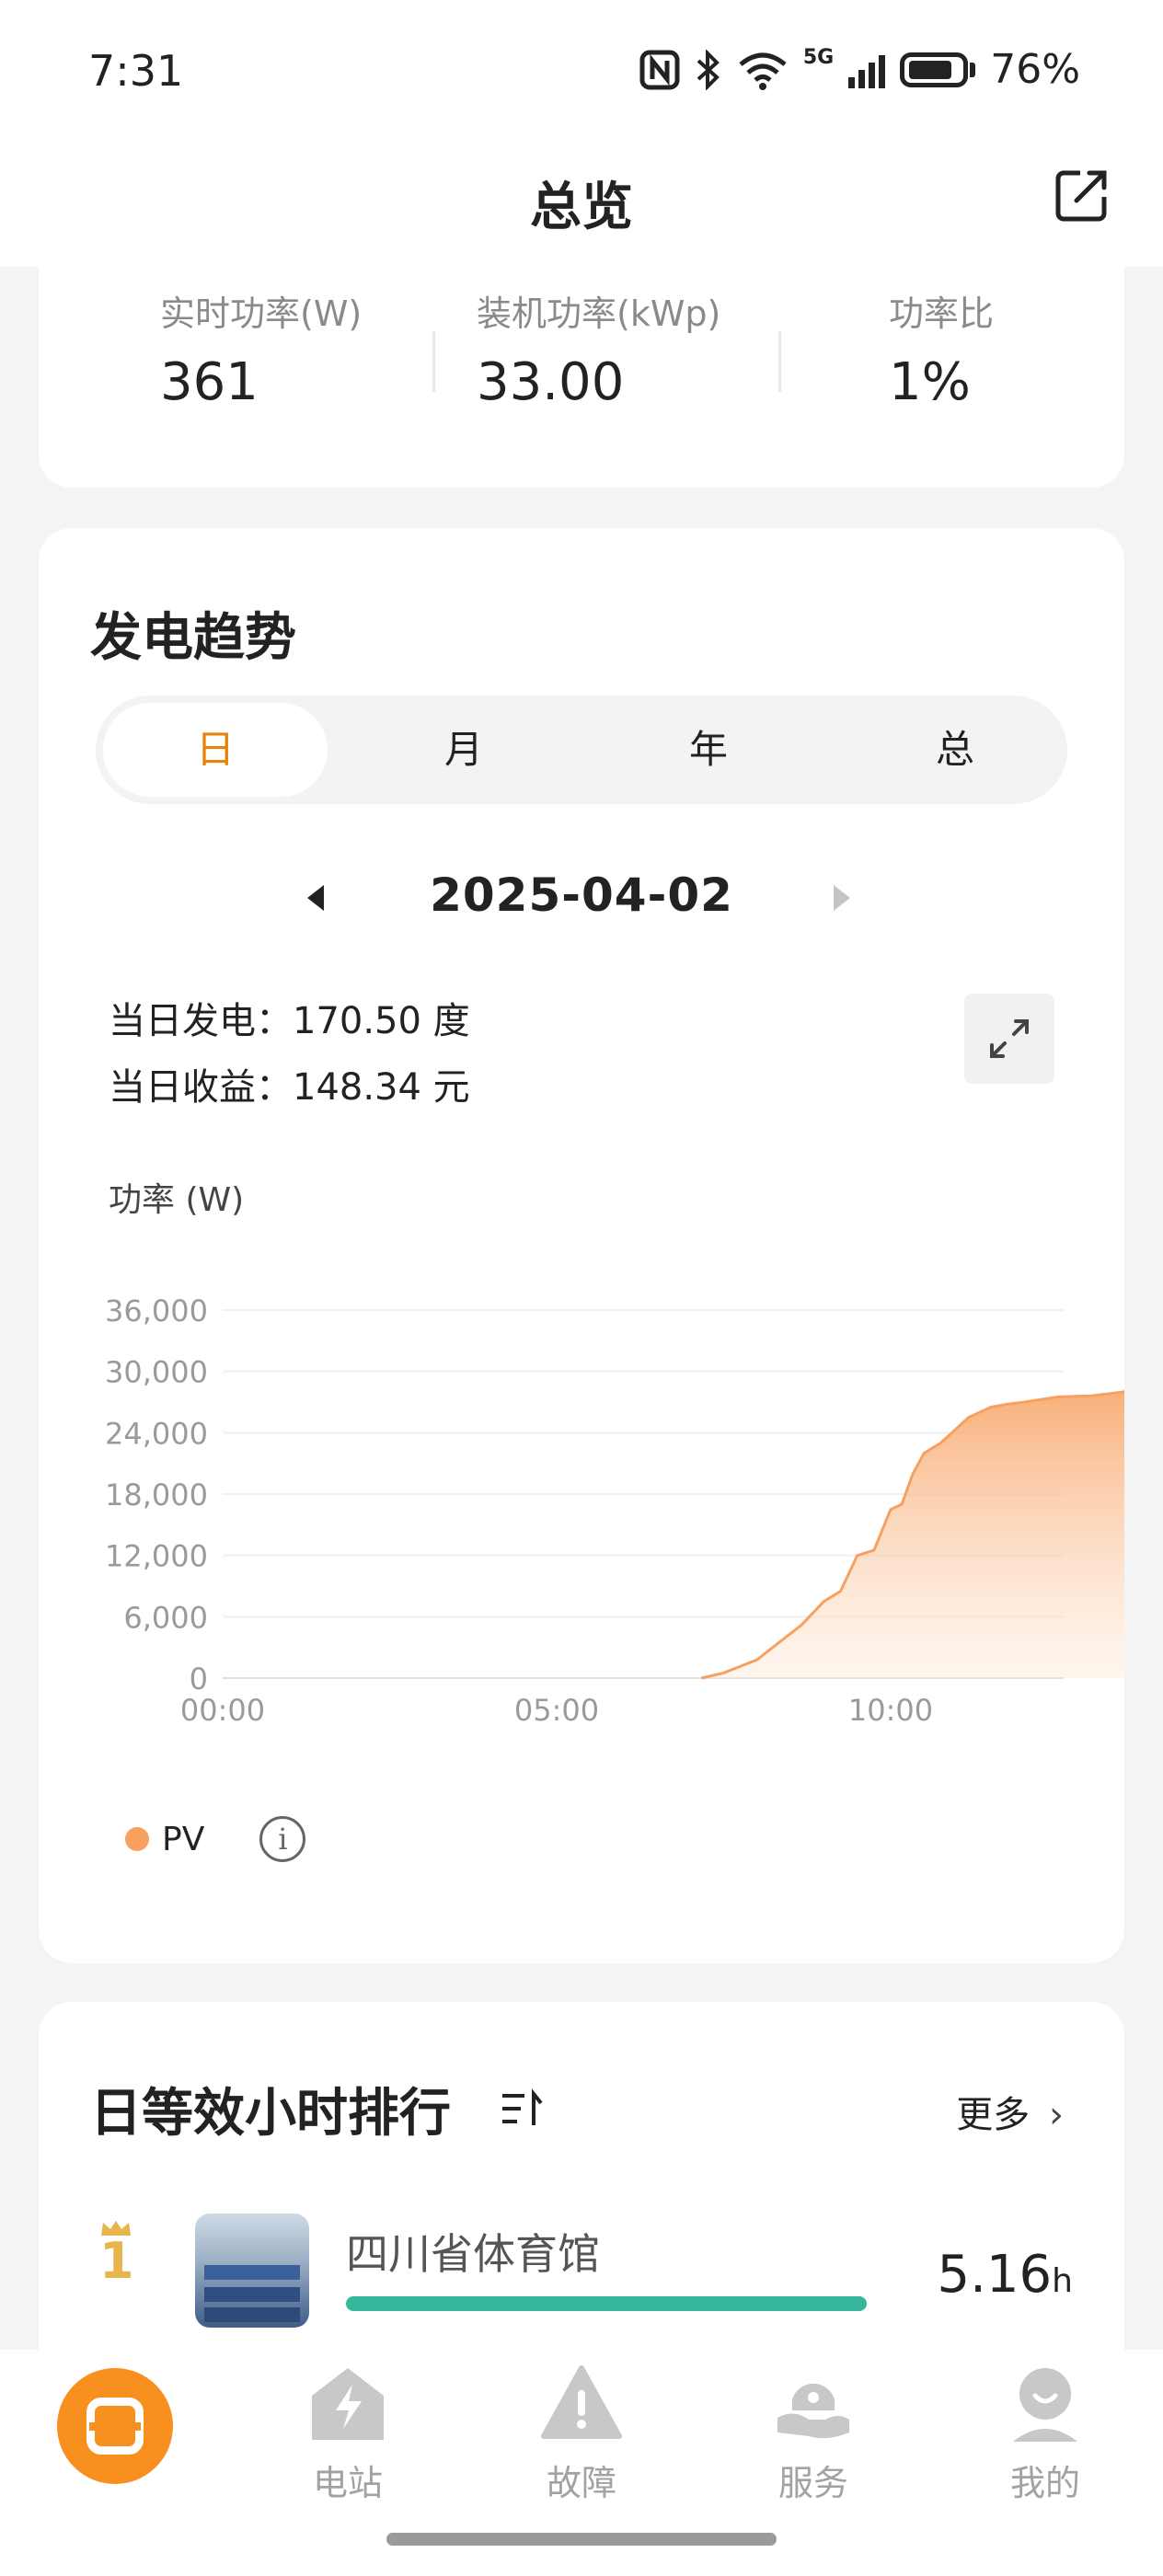 This screenshot has height=2576, width=1163. I want to click on stat-value: 361, so click(210, 382).